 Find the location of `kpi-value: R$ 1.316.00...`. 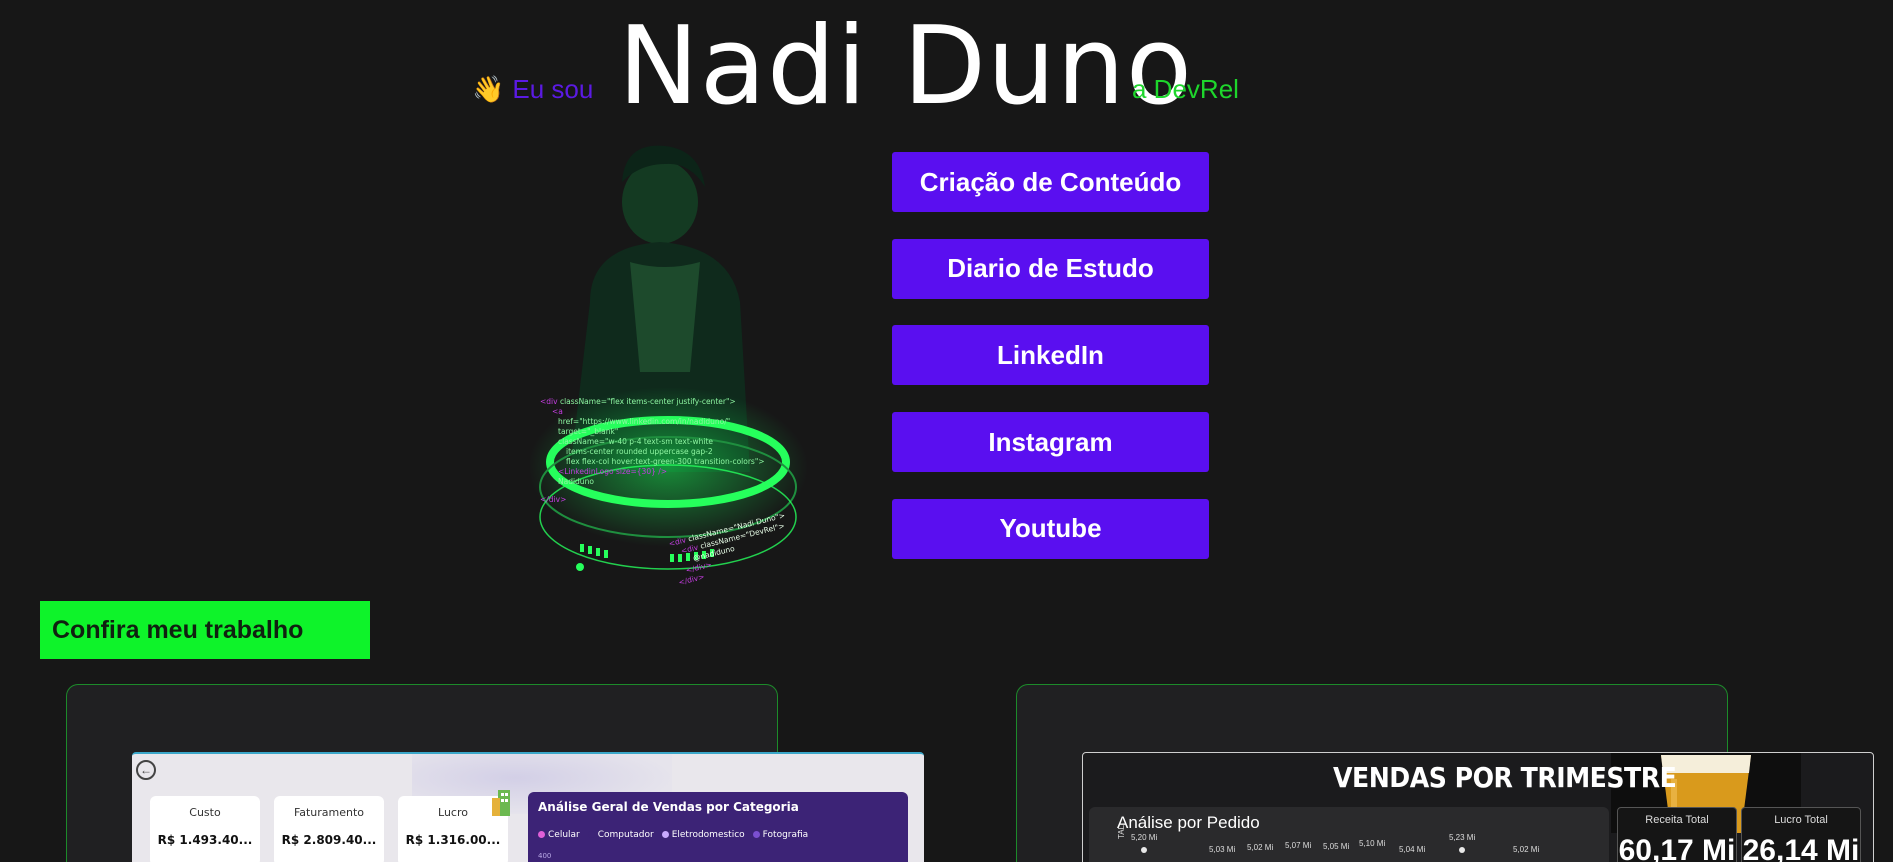

kpi-value: R$ 1.316.00... is located at coordinates (453, 840).